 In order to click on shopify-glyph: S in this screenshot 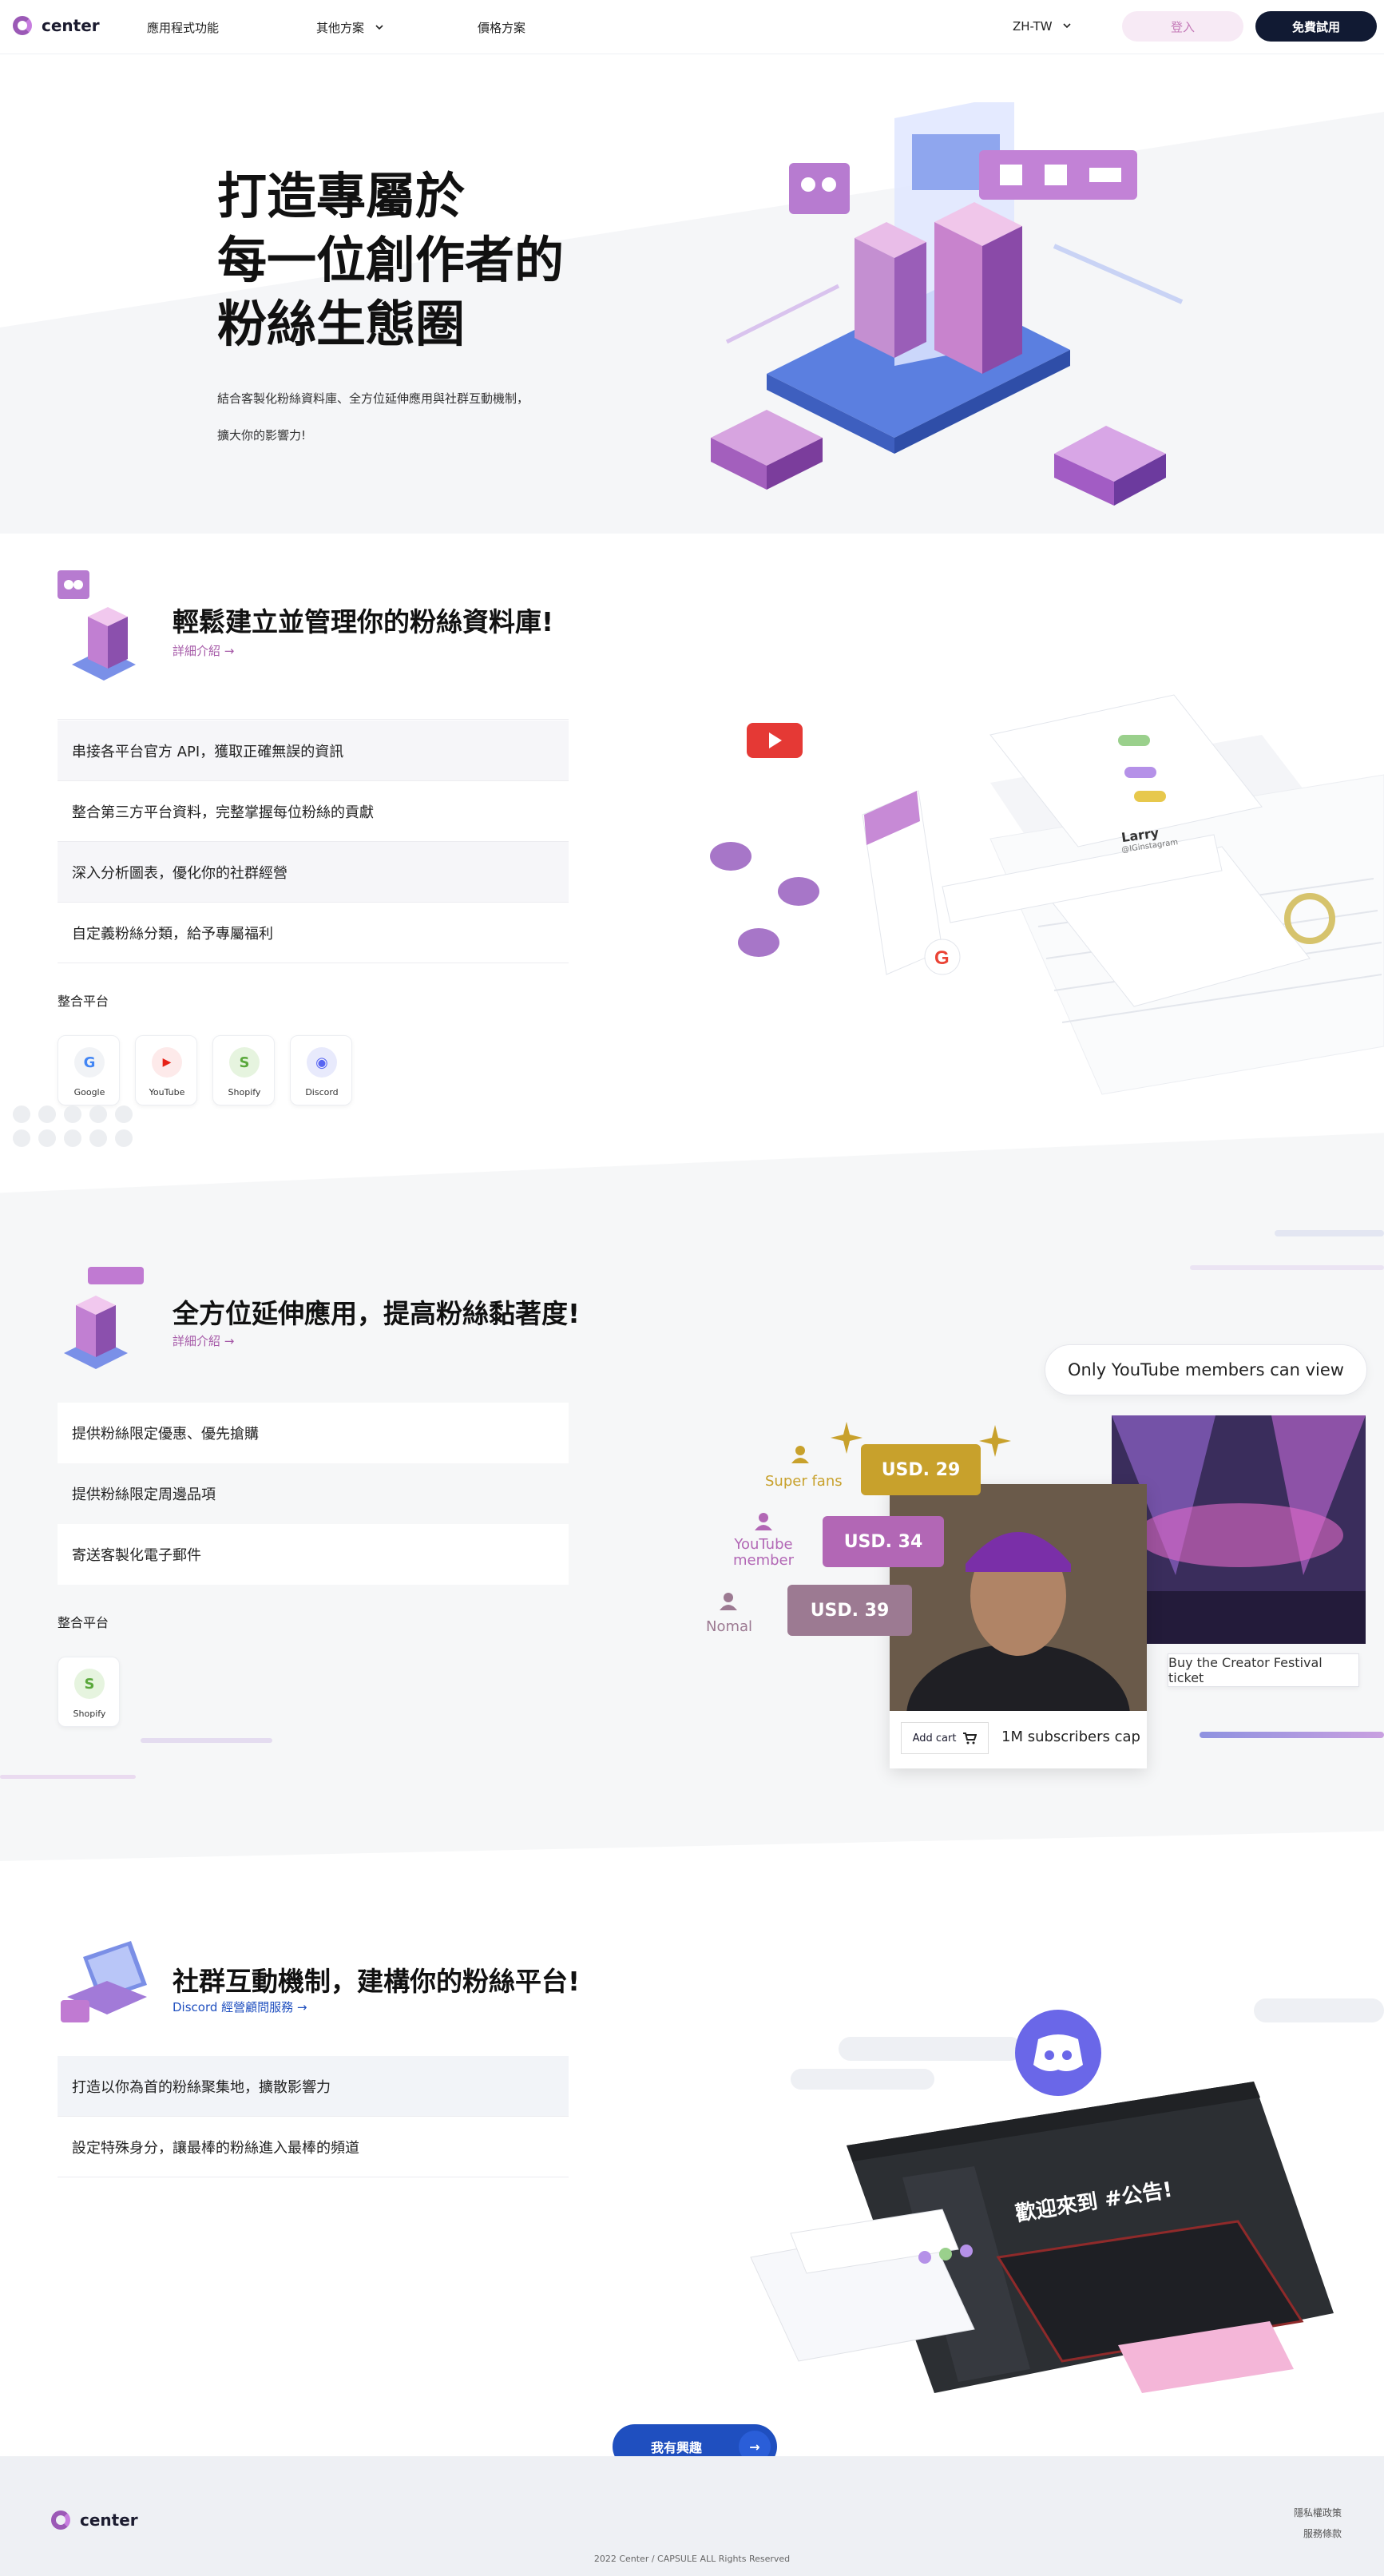, I will do `click(89, 1684)`.